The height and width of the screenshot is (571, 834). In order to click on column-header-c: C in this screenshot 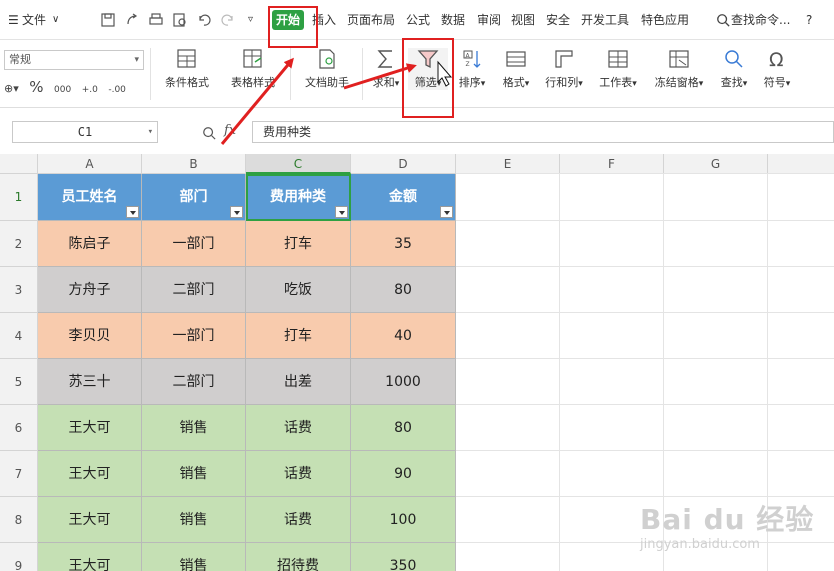, I will do `click(298, 164)`.